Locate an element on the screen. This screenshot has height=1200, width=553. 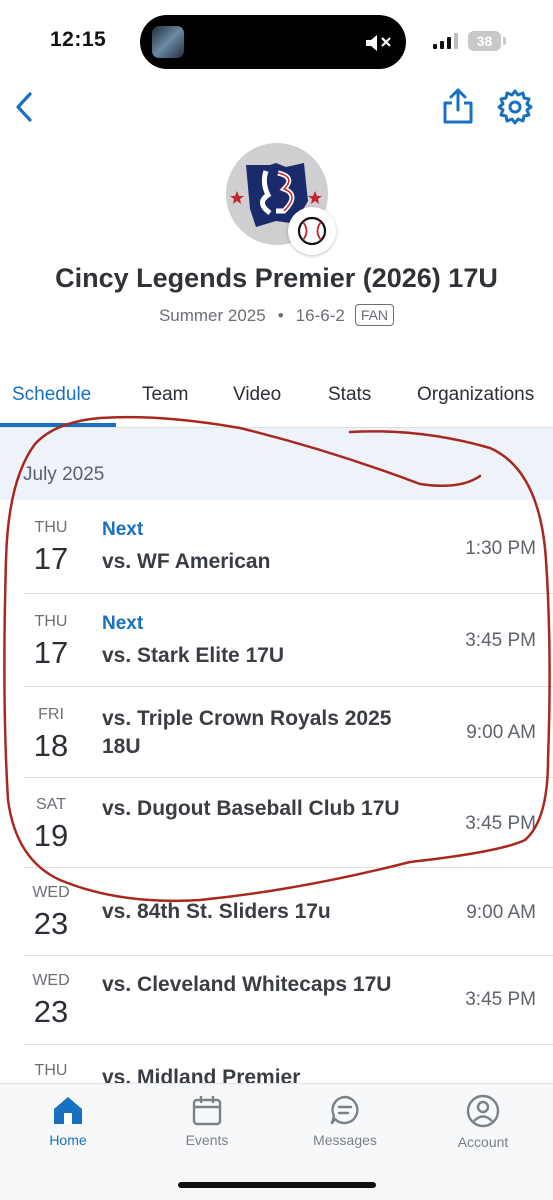
nav-account-label: Account is located at coordinates (483, 1142).